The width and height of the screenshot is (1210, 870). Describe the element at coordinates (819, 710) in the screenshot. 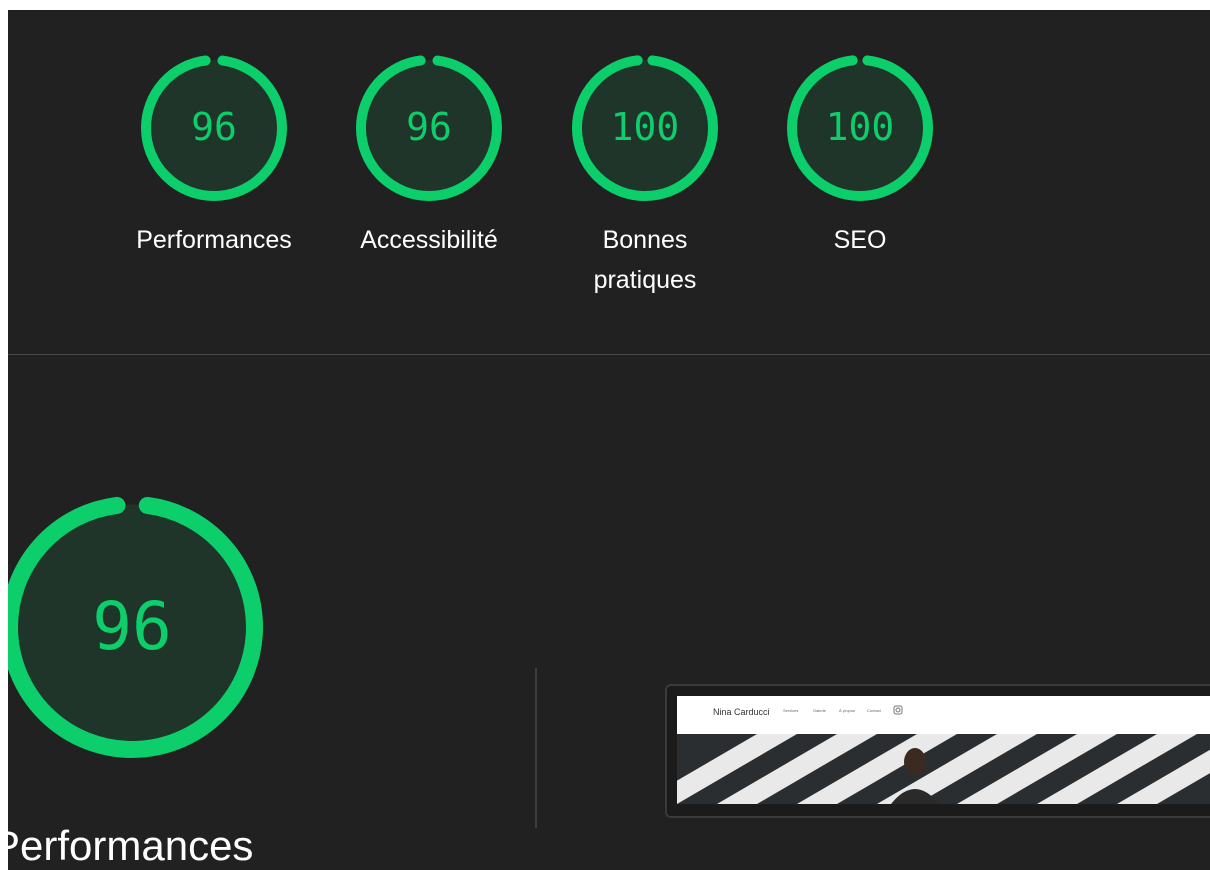

I see `screenshot-nav-link: Galerie` at that location.